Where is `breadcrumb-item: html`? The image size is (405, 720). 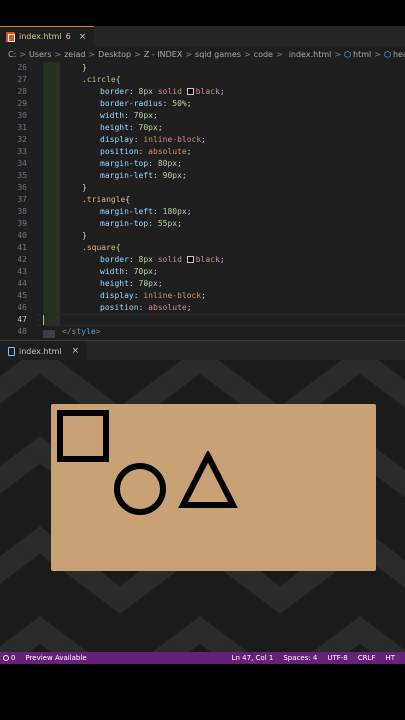 breadcrumb-item: html is located at coordinates (362, 54).